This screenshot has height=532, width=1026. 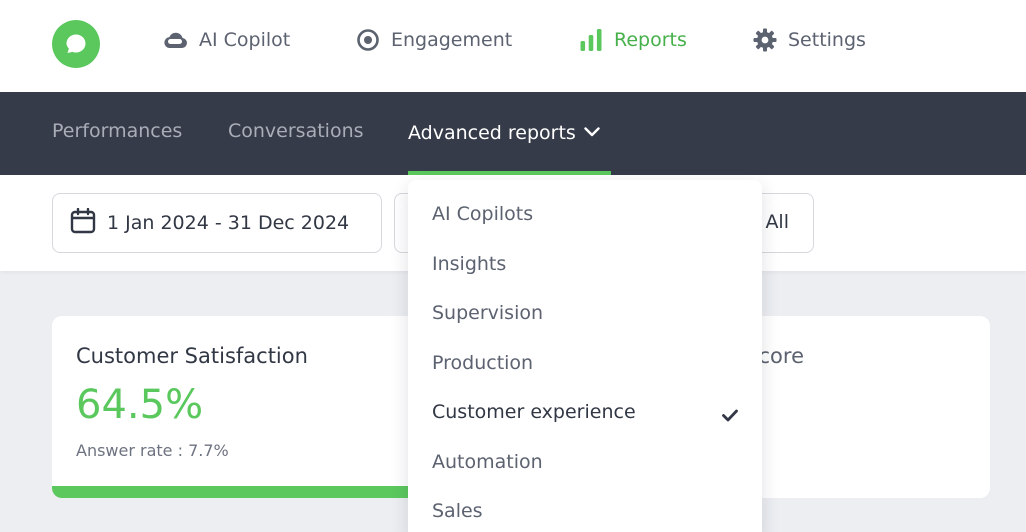 I want to click on gear-icon, so click(x=765, y=40).